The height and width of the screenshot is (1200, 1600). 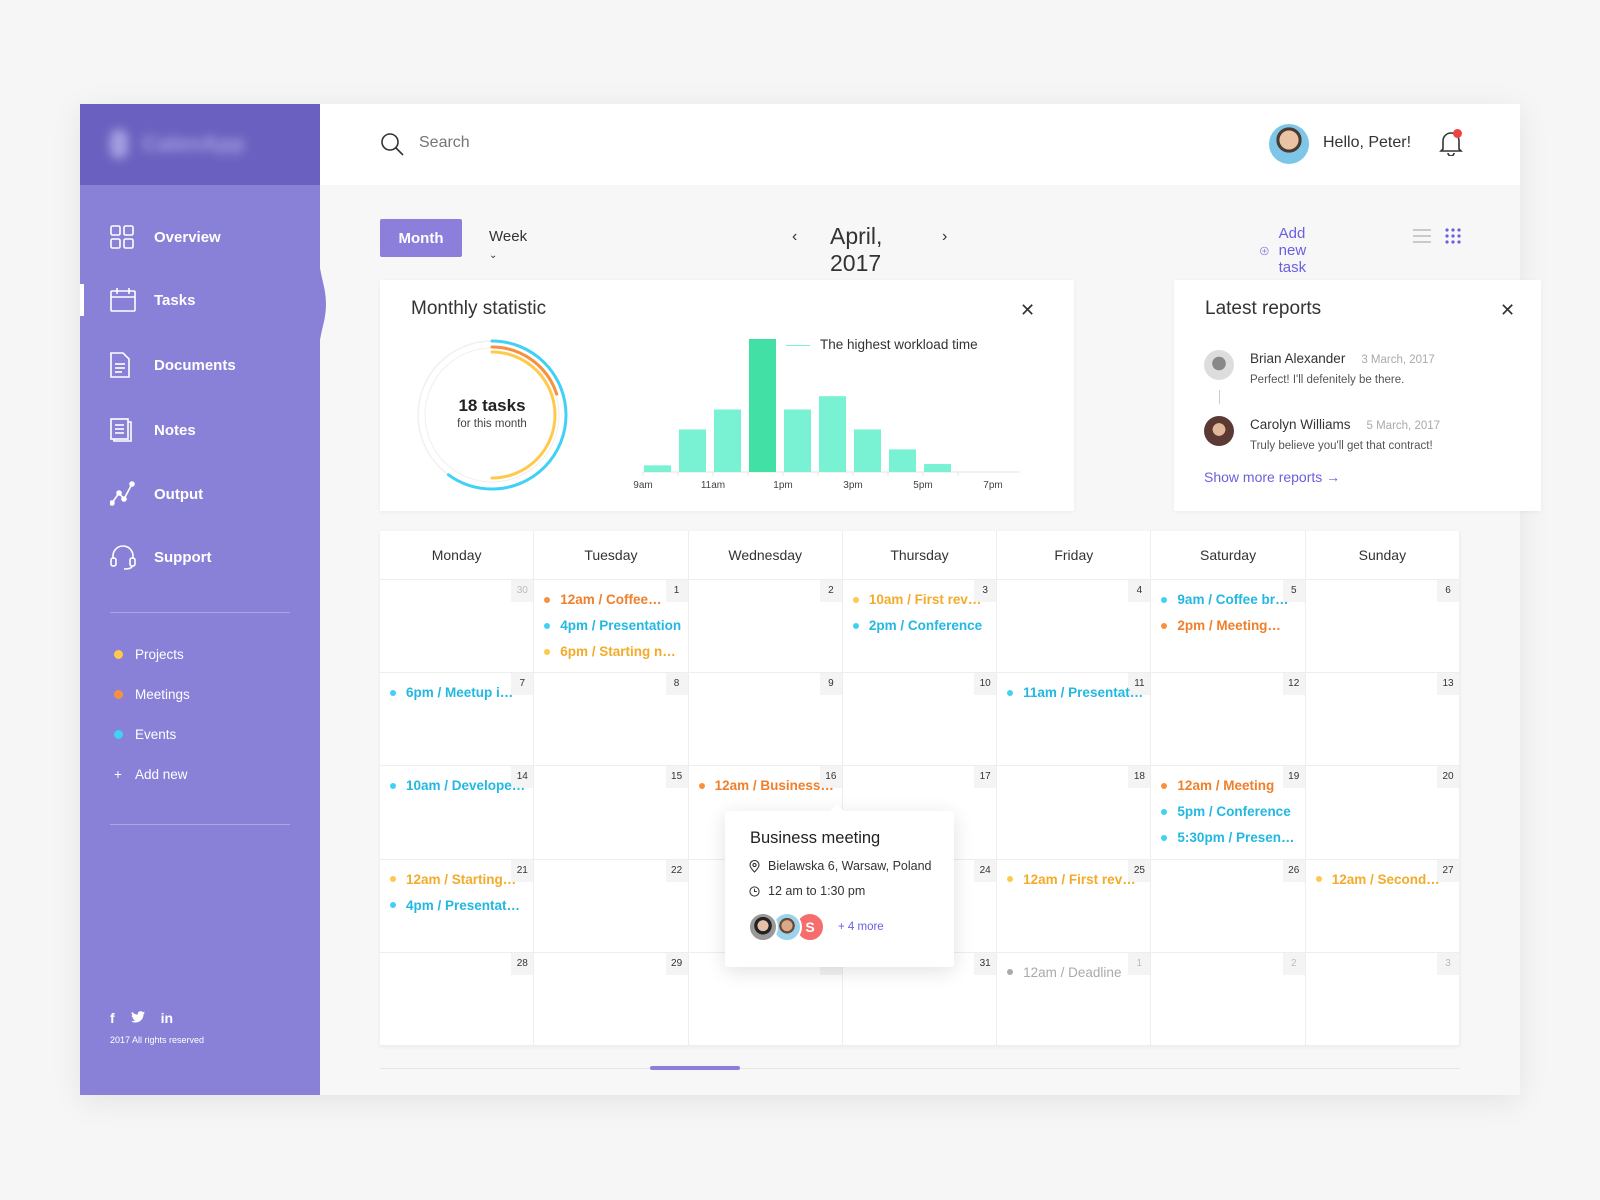 What do you see at coordinates (167, 1018) in the screenshot?
I see `linkedin-icon: in` at bounding box center [167, 1018].